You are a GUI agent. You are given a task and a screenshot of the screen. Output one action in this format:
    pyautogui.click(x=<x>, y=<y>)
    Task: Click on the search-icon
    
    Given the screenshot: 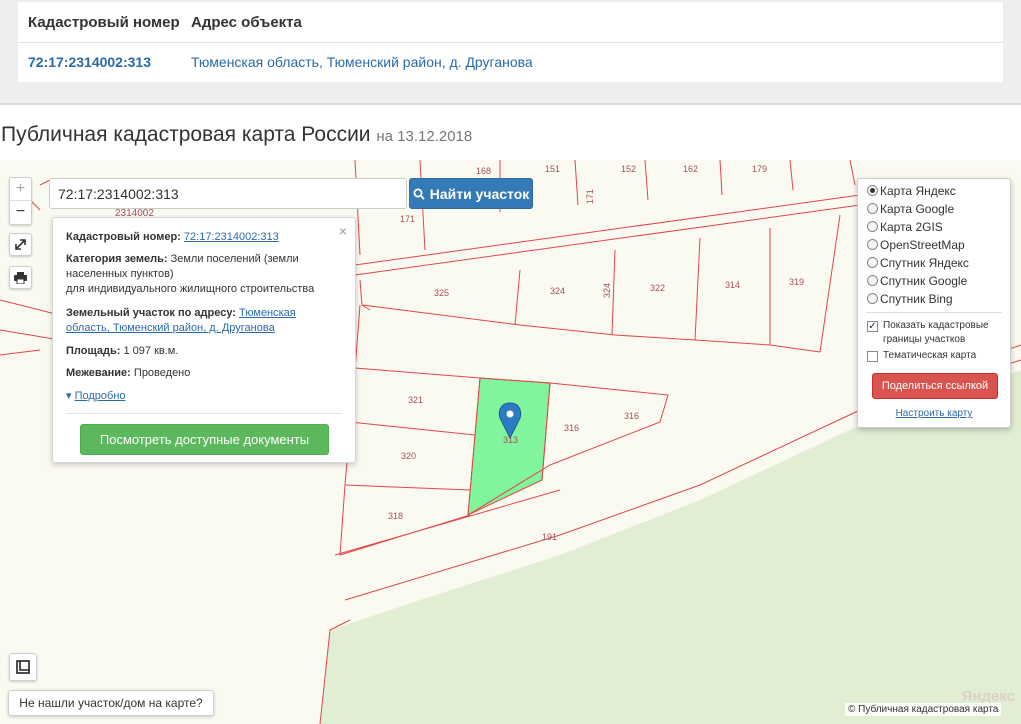 What is the action you would take?
    pyautogui.click(x=419, y=194)
    